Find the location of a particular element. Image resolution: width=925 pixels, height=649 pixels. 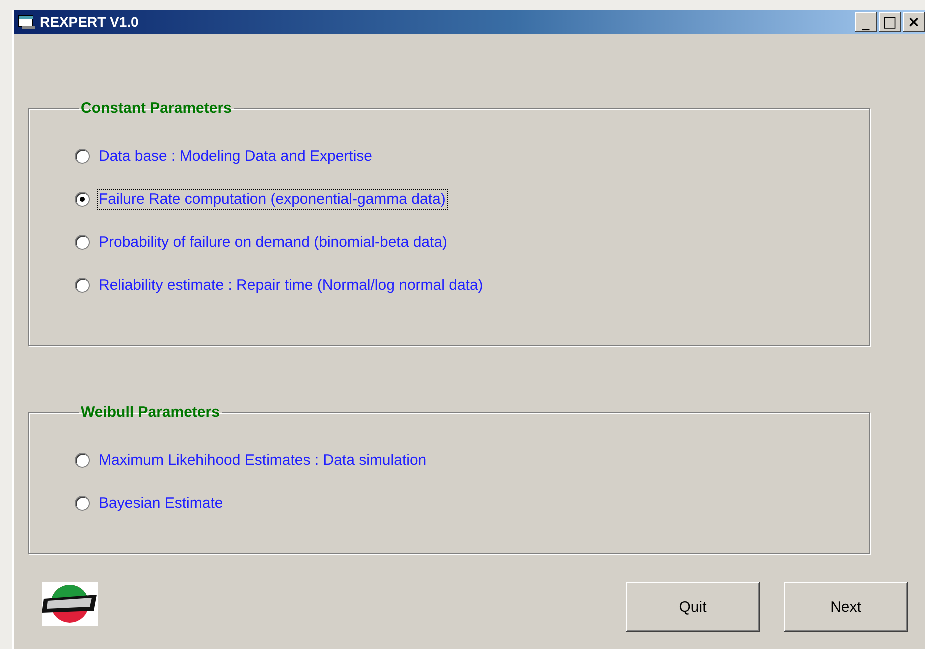

minimize-button: _ is located at coordinates (866, 22).